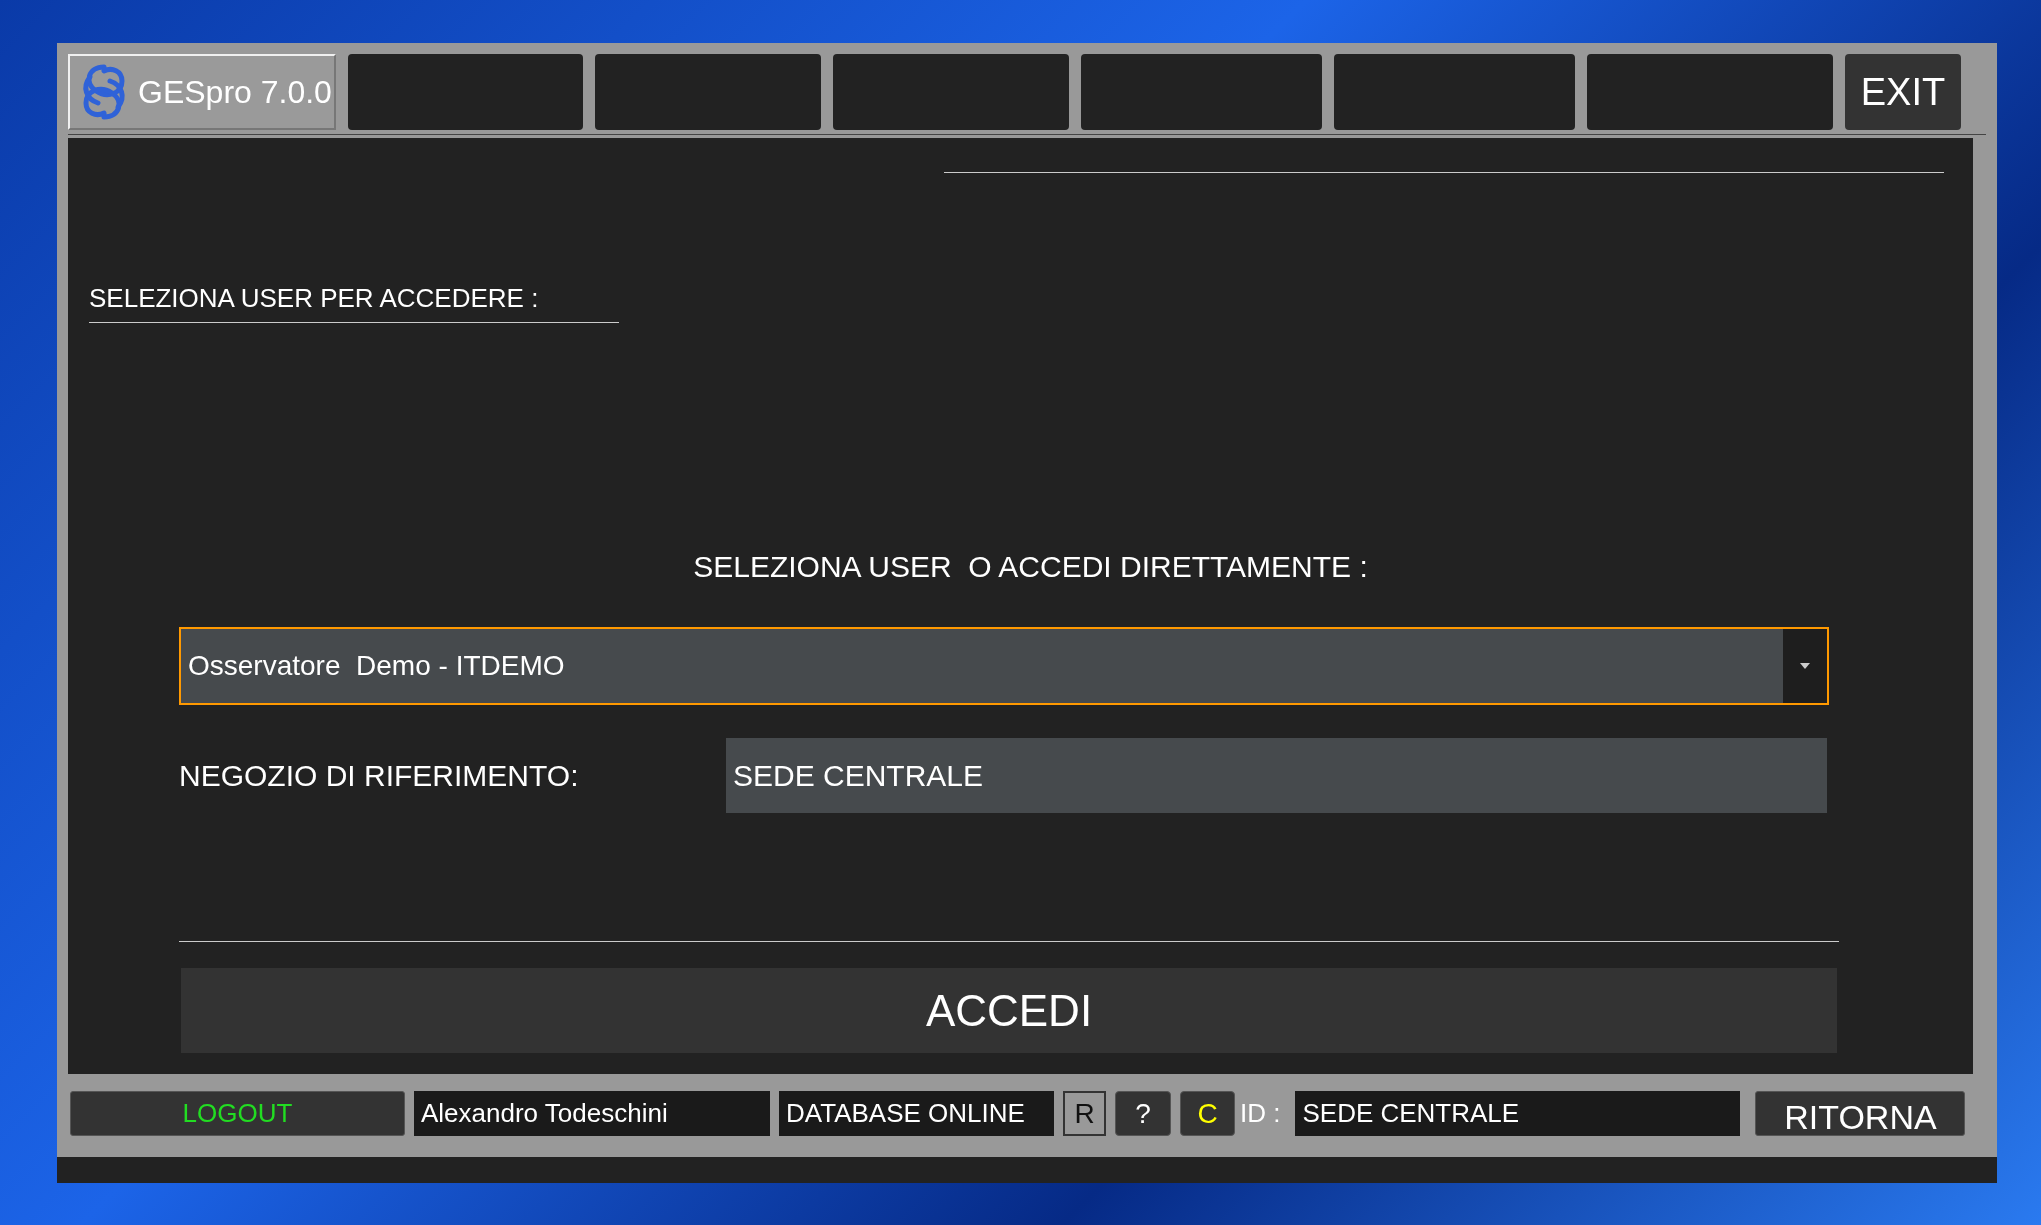 This screenshot has width=2041, height=1225. I want to click on login-prompt: SELEZIONA USER O ACCEDI DIRETTAMENTE :, so click(1030, 567).